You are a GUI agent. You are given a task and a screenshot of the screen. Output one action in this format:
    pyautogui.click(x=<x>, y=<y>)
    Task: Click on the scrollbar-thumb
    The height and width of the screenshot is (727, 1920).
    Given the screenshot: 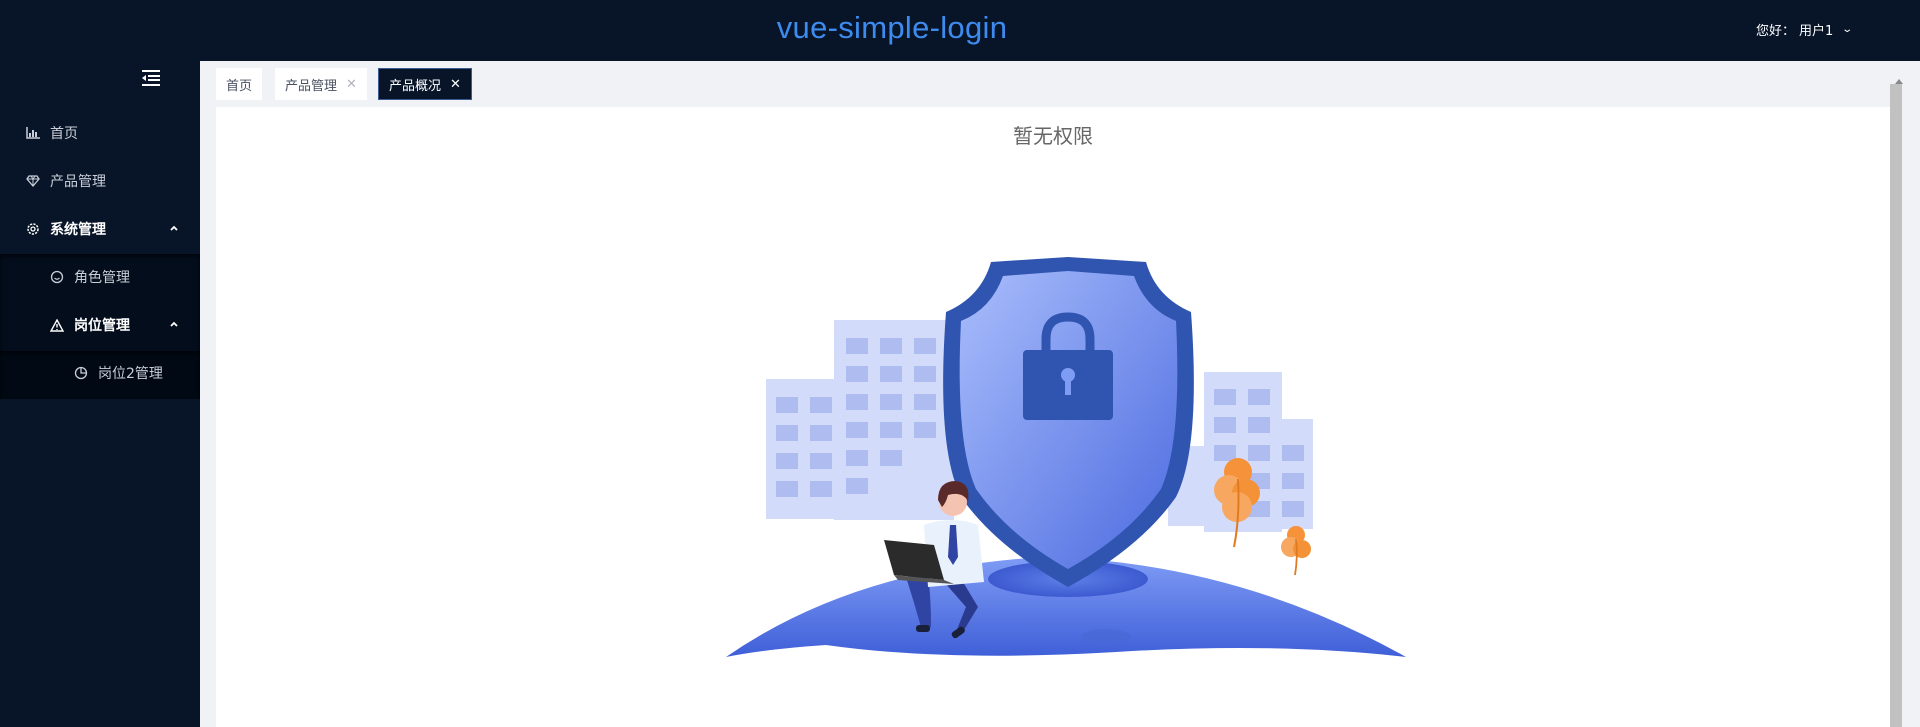 What is the action you would take?
    pyautogui.click(x=1896, y=405)
    